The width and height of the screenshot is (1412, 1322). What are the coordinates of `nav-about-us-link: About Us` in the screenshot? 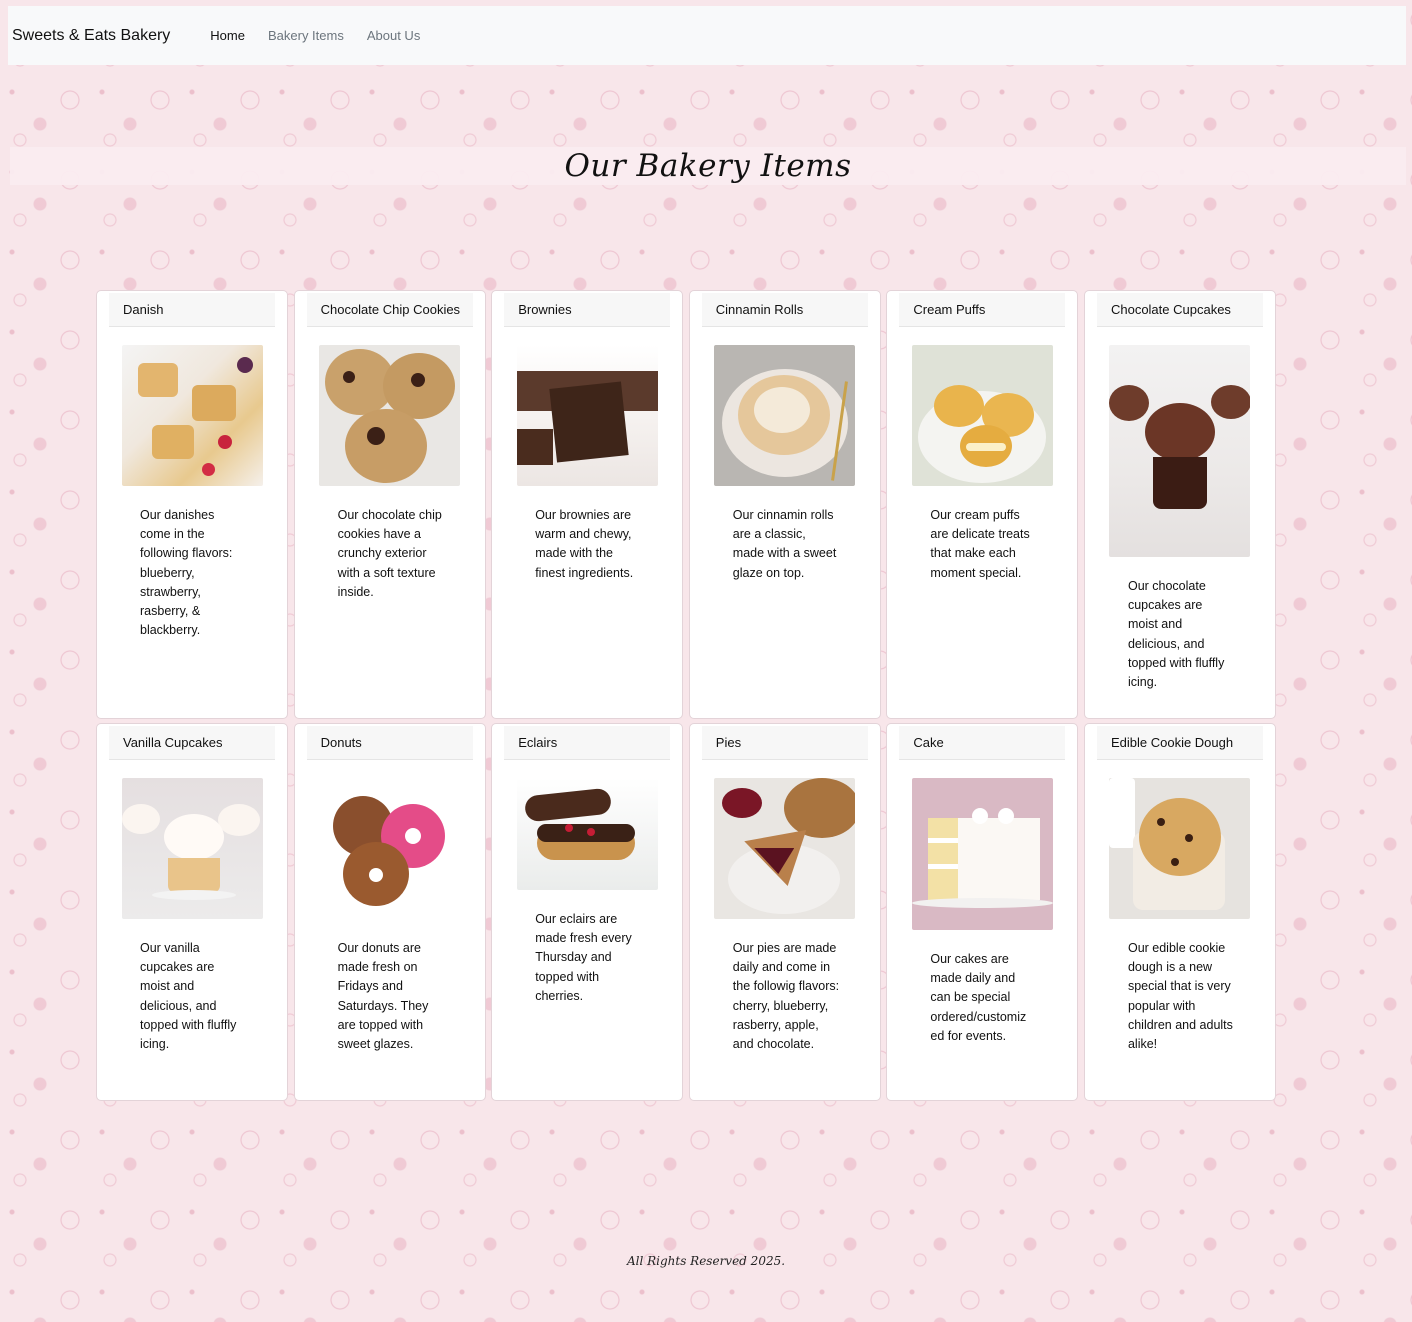 It's located at (393, 35).